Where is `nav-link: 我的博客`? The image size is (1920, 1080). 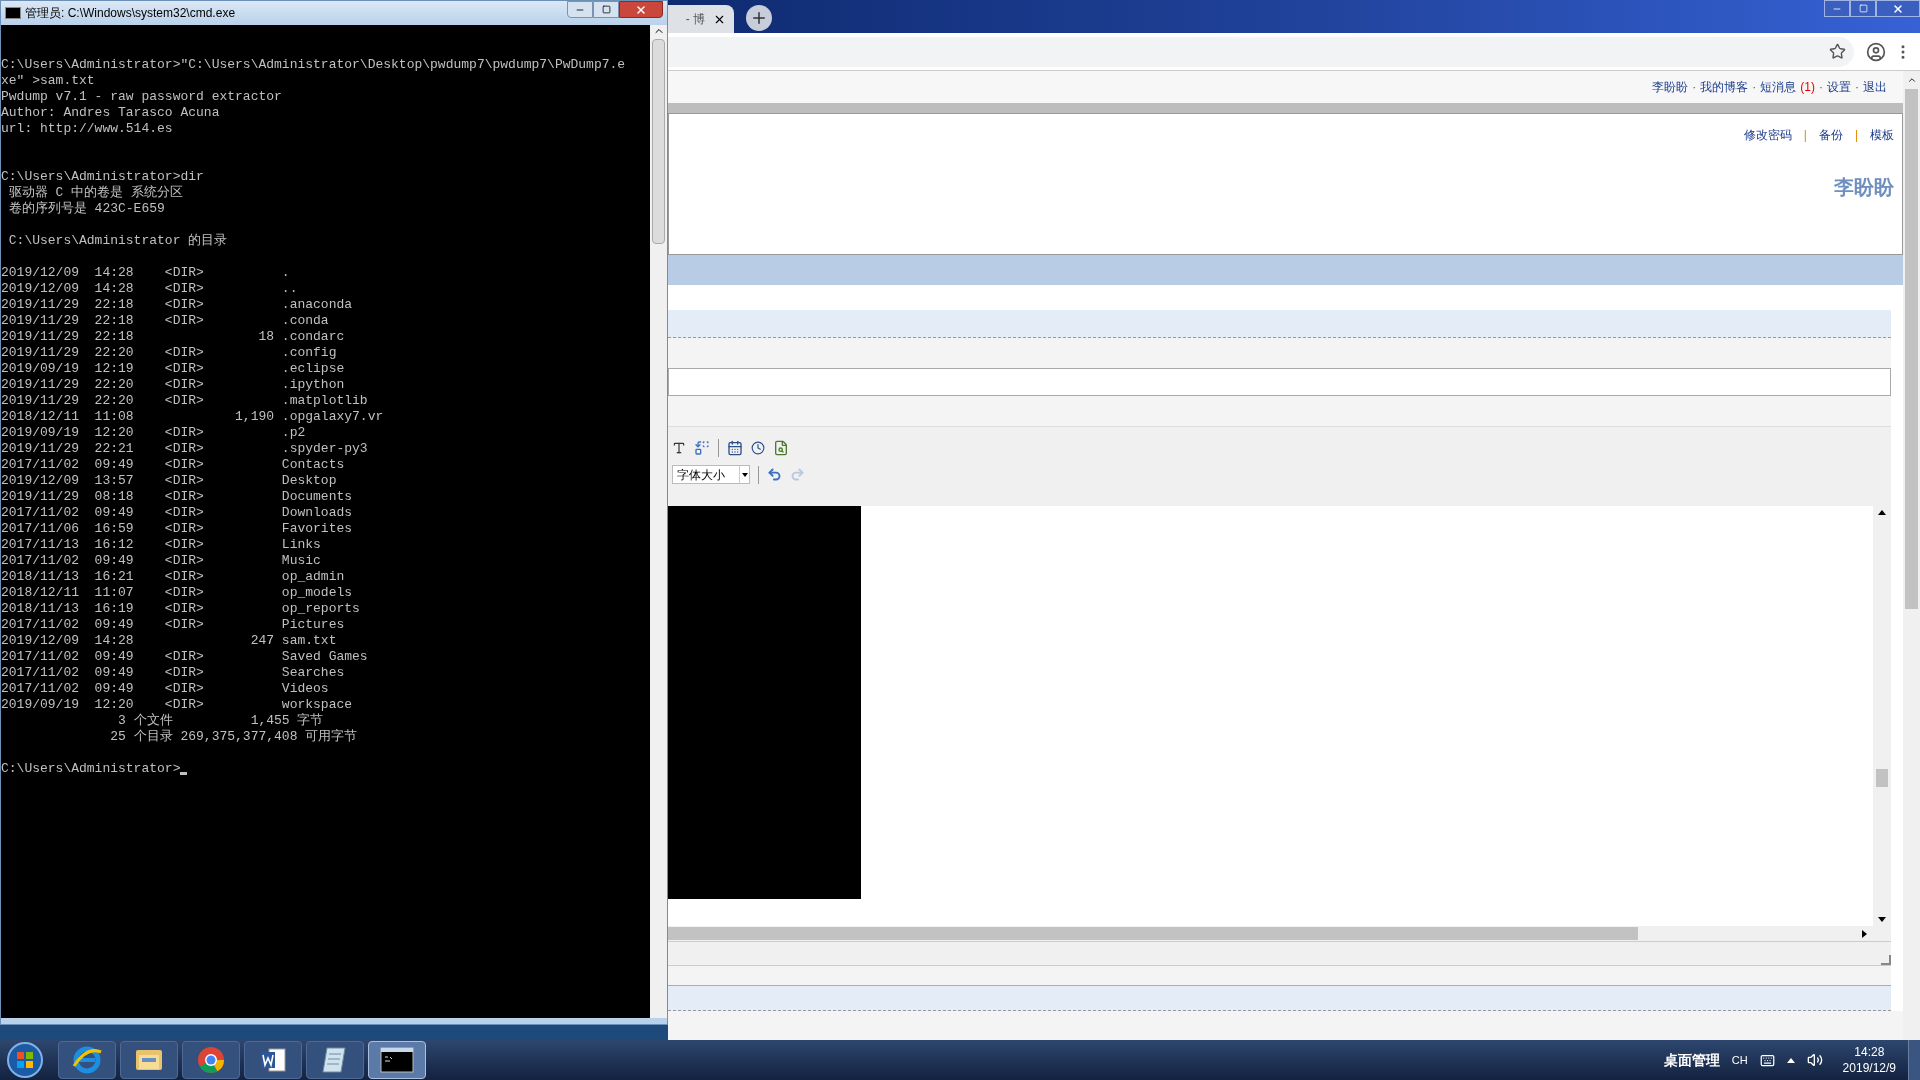 nav-link: 我的博客 is located at coordinates (1724, 87).